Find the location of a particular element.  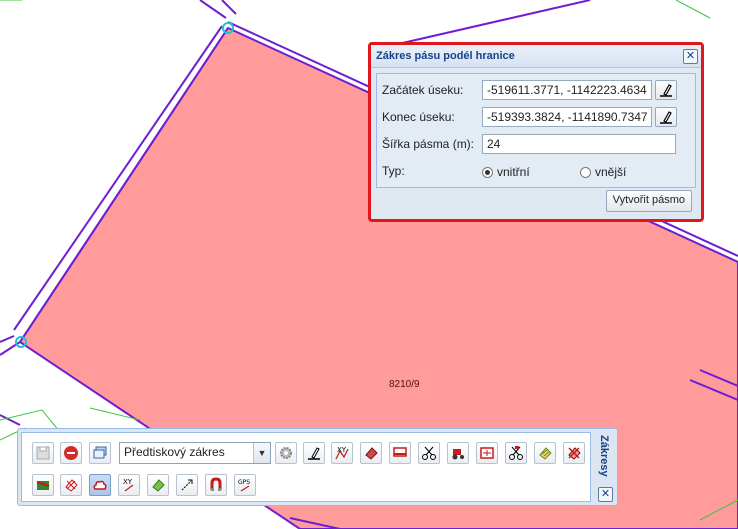

radio-selected is located at coordinates (487, 172).